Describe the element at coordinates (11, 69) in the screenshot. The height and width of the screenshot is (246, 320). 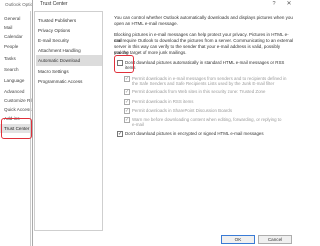
I see `oo-nav-search: Search` at that location.